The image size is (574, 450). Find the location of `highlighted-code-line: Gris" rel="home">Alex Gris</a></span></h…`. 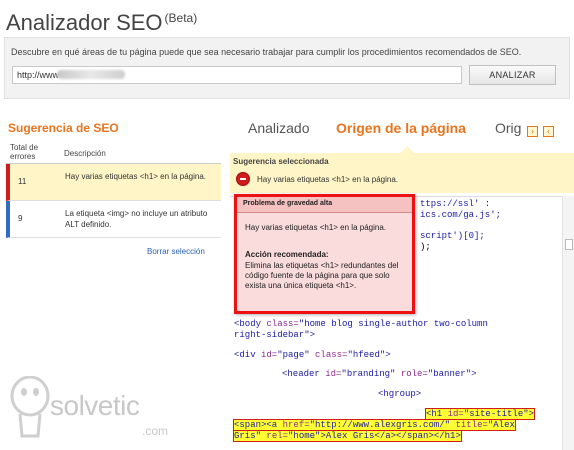

highlighted-code-line: Gris" rel="home">Alex Gris</a></span></h… is located at coordinates (347, 436).